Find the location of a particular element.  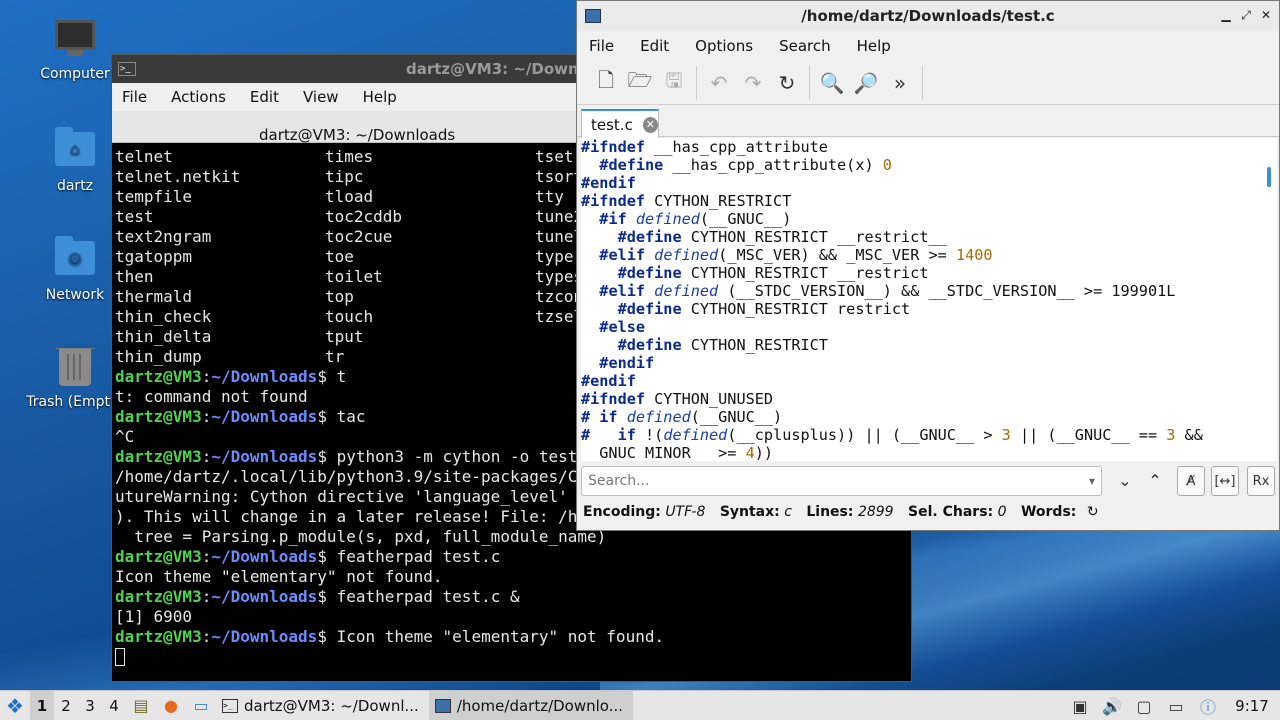

find-icon: 🔍 is located at coordinates (832, 83).